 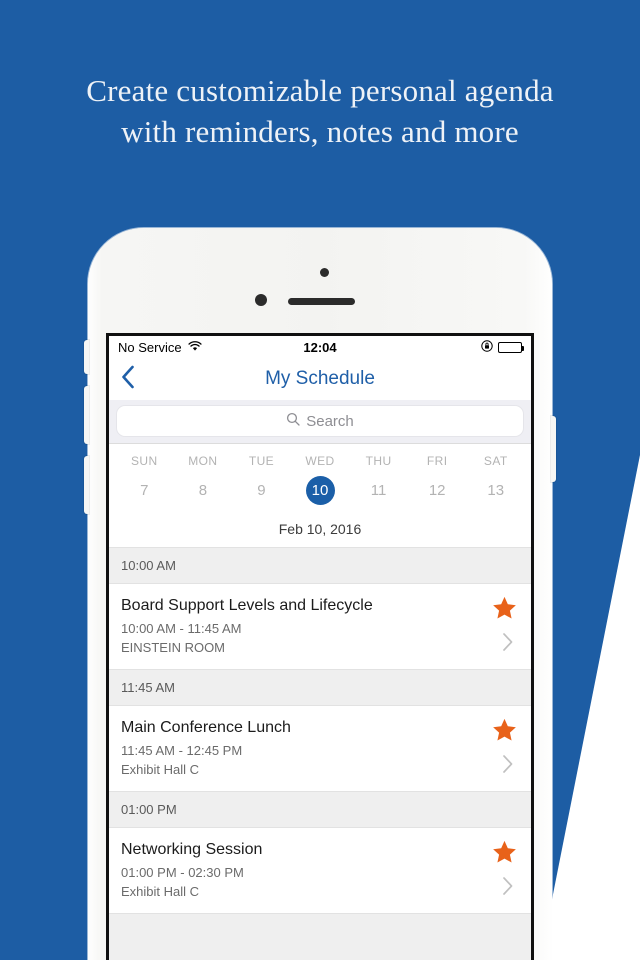 What do you see at coordinates (86, 415) in the screenshot?
I see `volume-up-button` at bounding box center [86, 415].